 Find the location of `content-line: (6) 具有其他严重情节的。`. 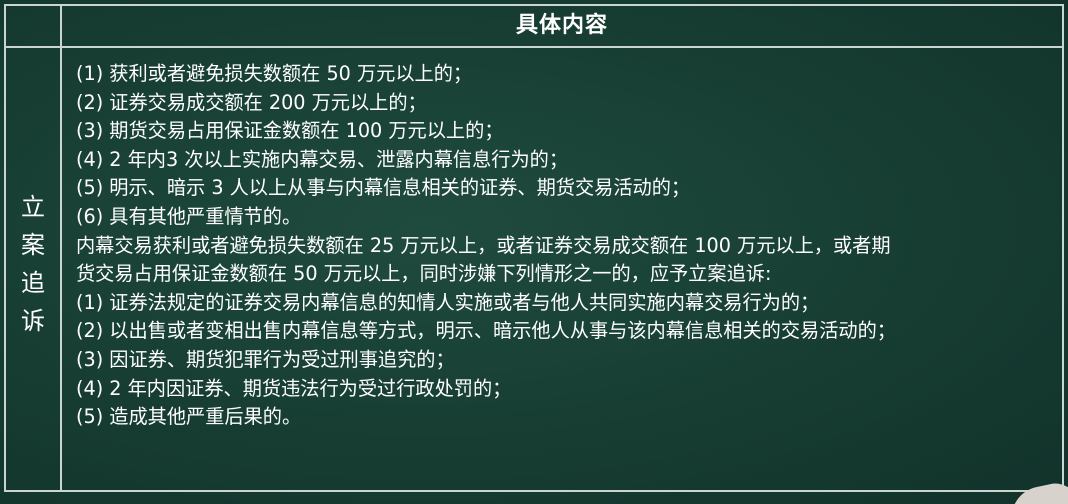

content-line: (6) 具有其他严重情节的。 is located at coordinates (189, 216).